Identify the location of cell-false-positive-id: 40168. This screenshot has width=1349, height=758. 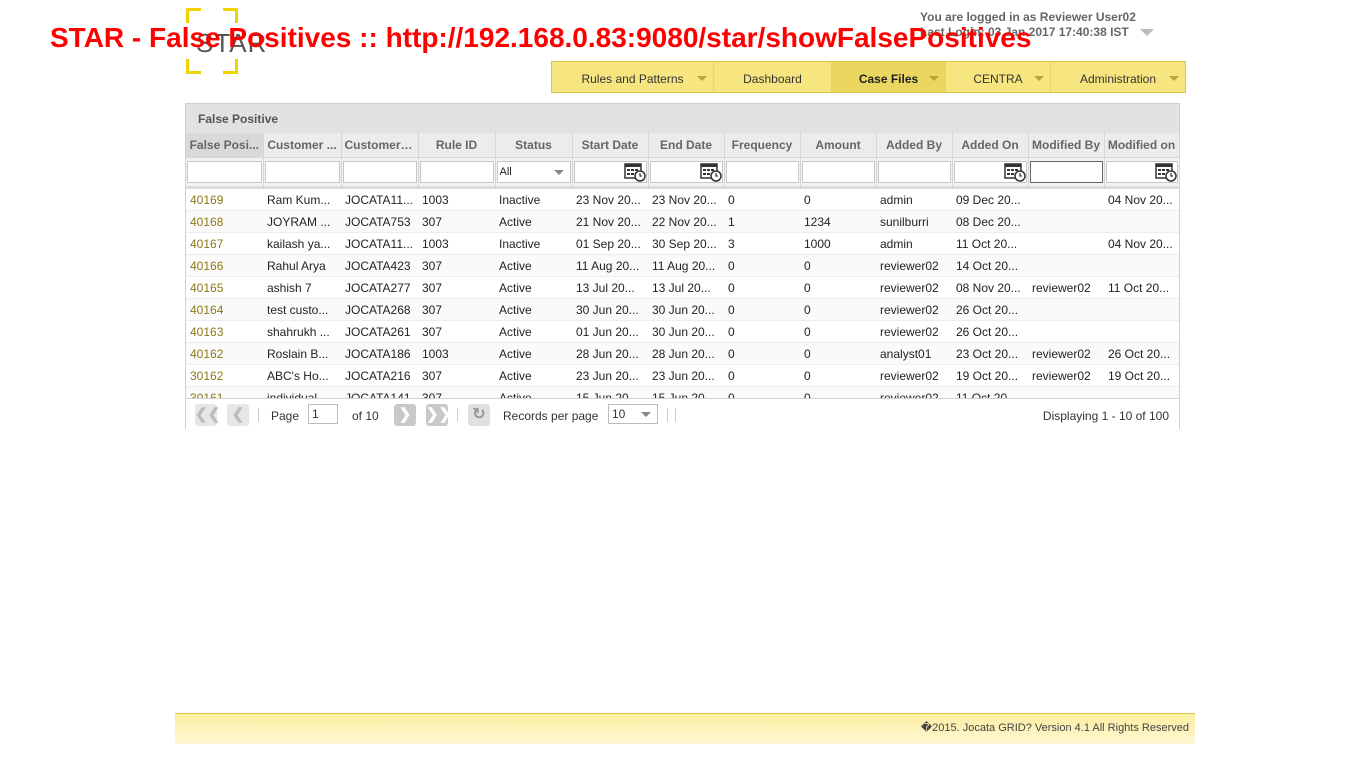
(224, 221).